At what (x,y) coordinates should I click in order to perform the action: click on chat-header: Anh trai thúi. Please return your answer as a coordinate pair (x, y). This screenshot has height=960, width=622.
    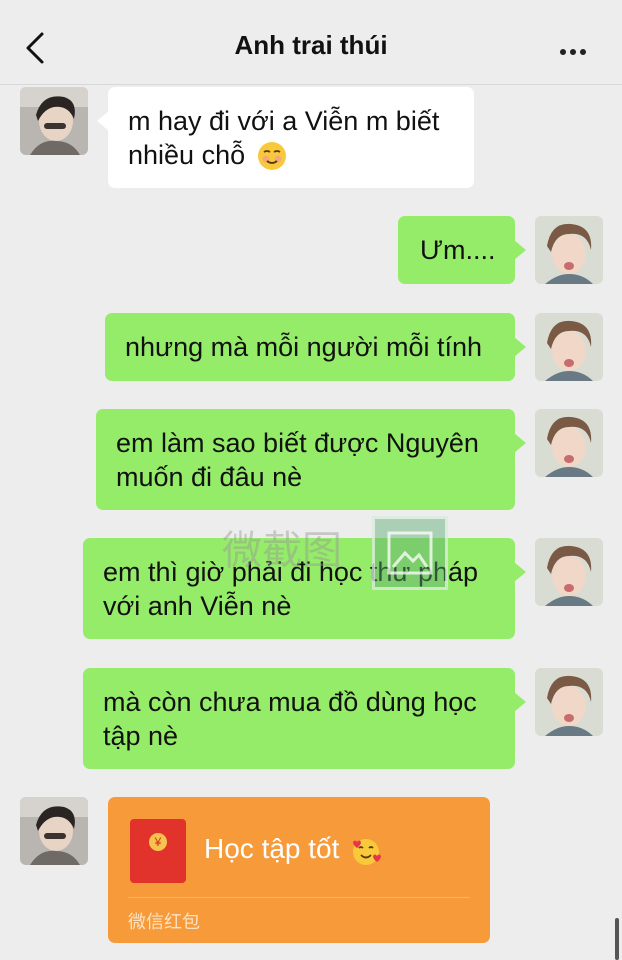
    Looking at the image, I should click on (311, 42).